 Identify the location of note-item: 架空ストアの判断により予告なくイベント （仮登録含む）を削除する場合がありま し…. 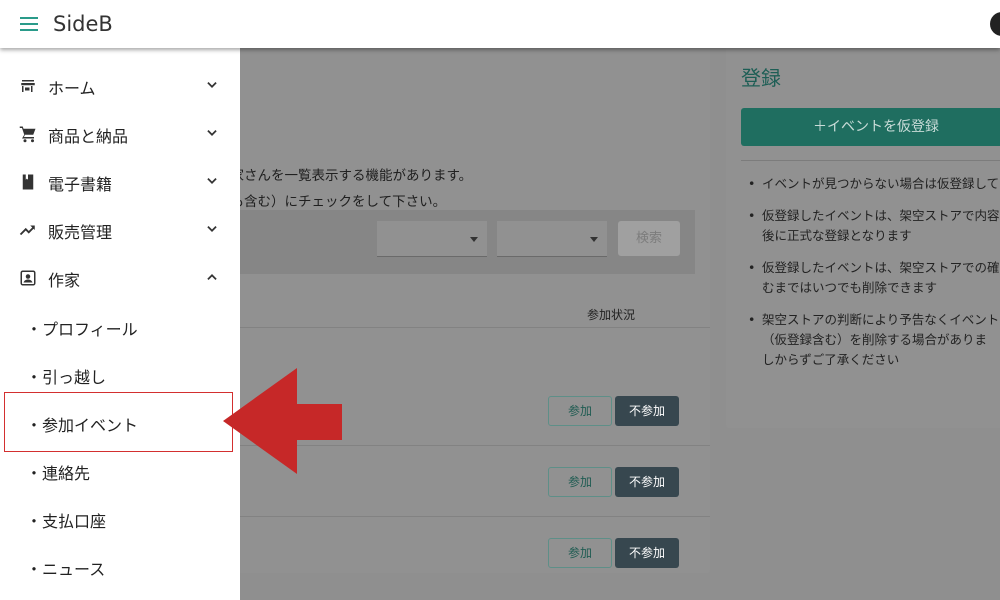
(873, 340).